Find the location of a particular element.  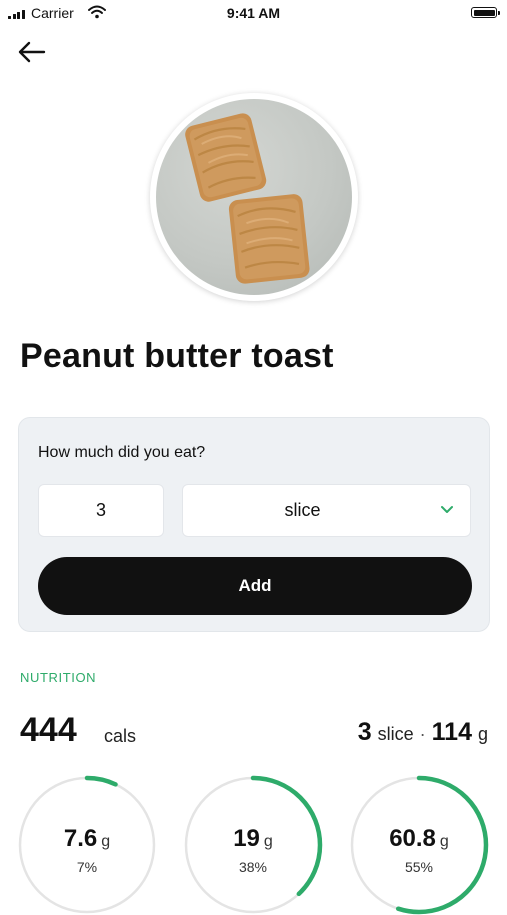

serving-weight-unit: g is located at coordinates (482, 734).